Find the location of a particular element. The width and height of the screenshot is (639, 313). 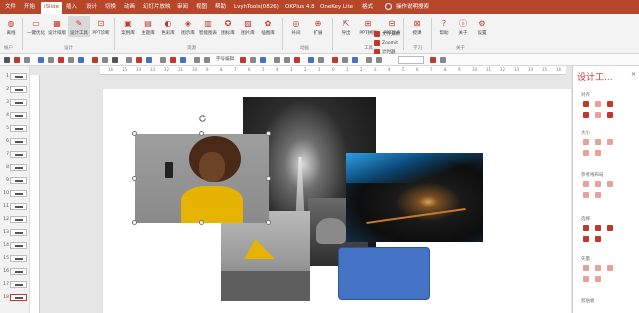

slide-thumbnail: 7 is located at coordinates (15, 154).